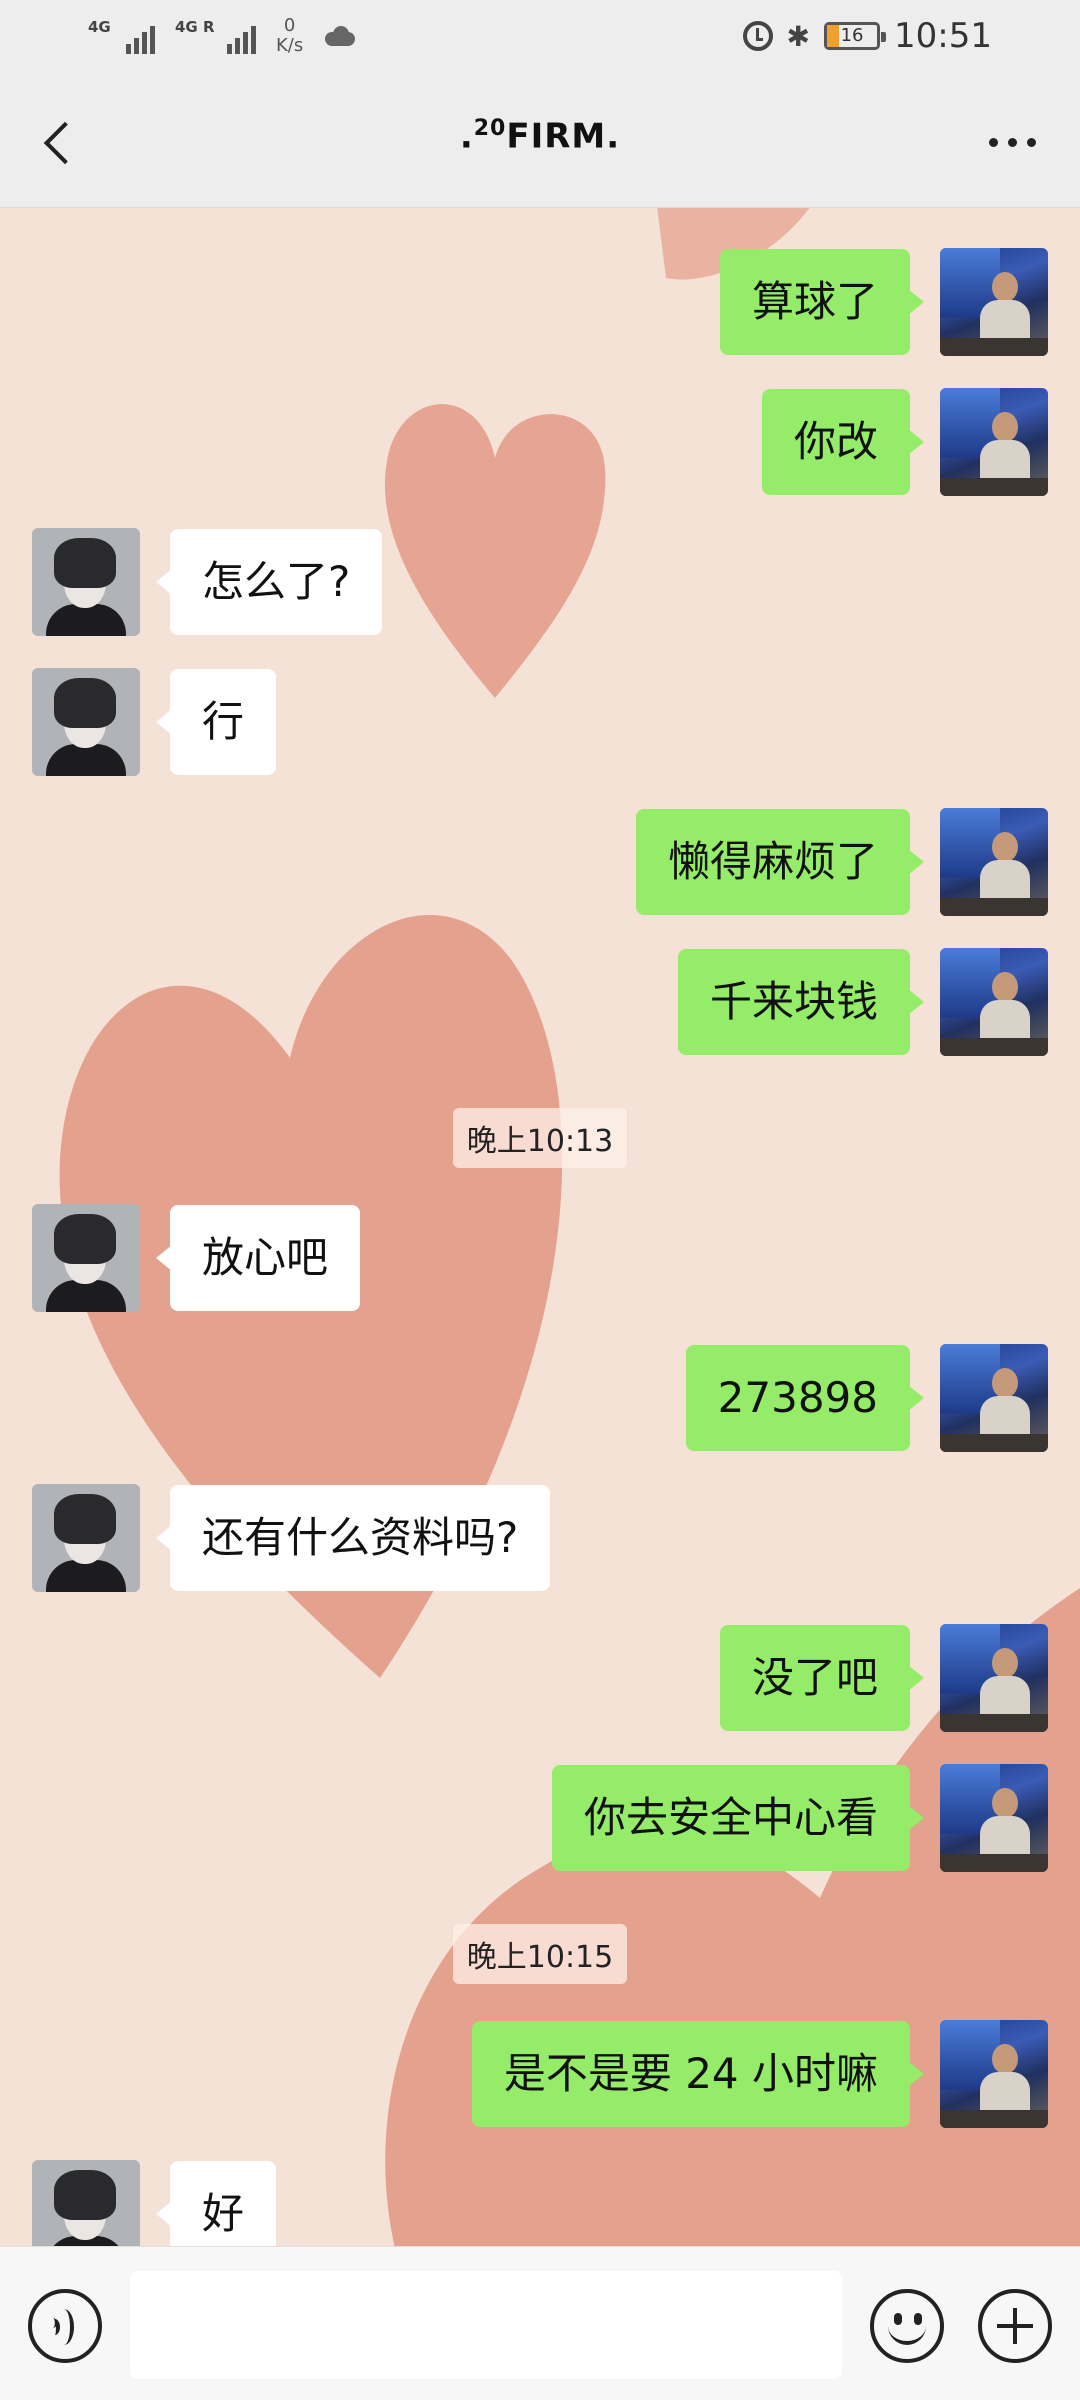 The width and height of the screenshot is (1080, 2400). I want to click on chat-title: .20FIRM., so click(540, 136).